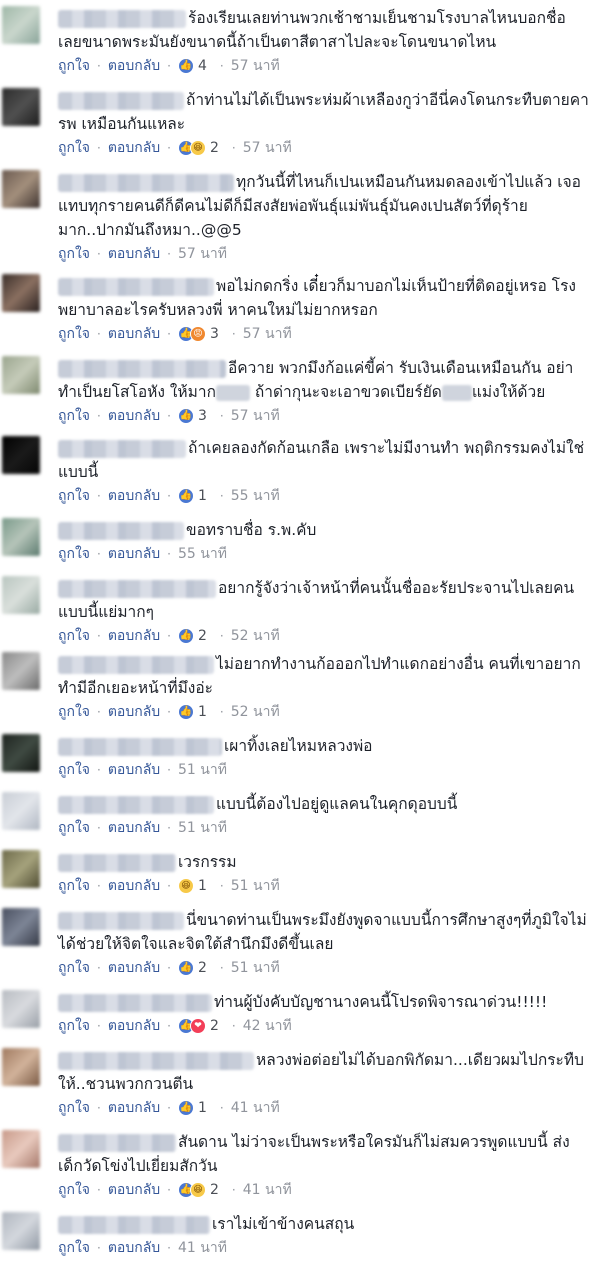  What do you see at coordinates (323, 804) in the screenshot?
I see `comment-text: แบบนี้ต้องไปอยู่ดูแลคนในคุกดุอบบนี้` at bounding box center [323, 804].